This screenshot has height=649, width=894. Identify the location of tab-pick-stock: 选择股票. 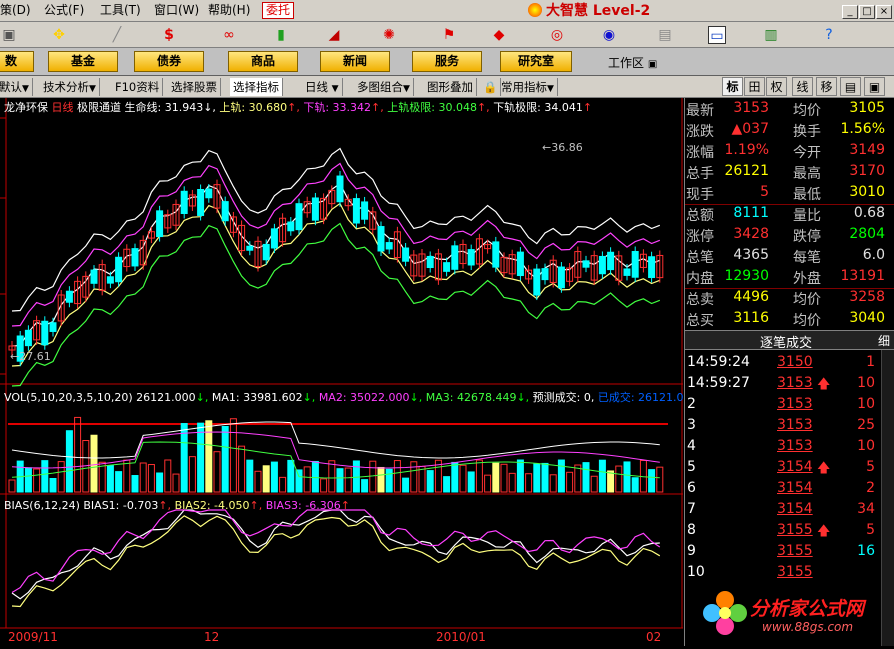
(194, 87).